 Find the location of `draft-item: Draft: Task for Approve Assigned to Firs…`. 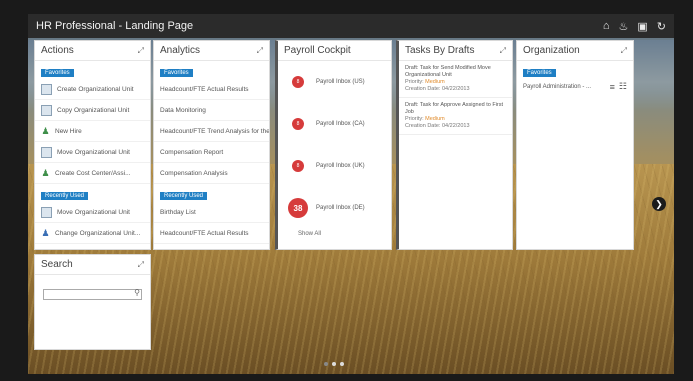

draft-item: Draft: Task for Approve Assigned to Firs… is located at coordinates (455, 116).